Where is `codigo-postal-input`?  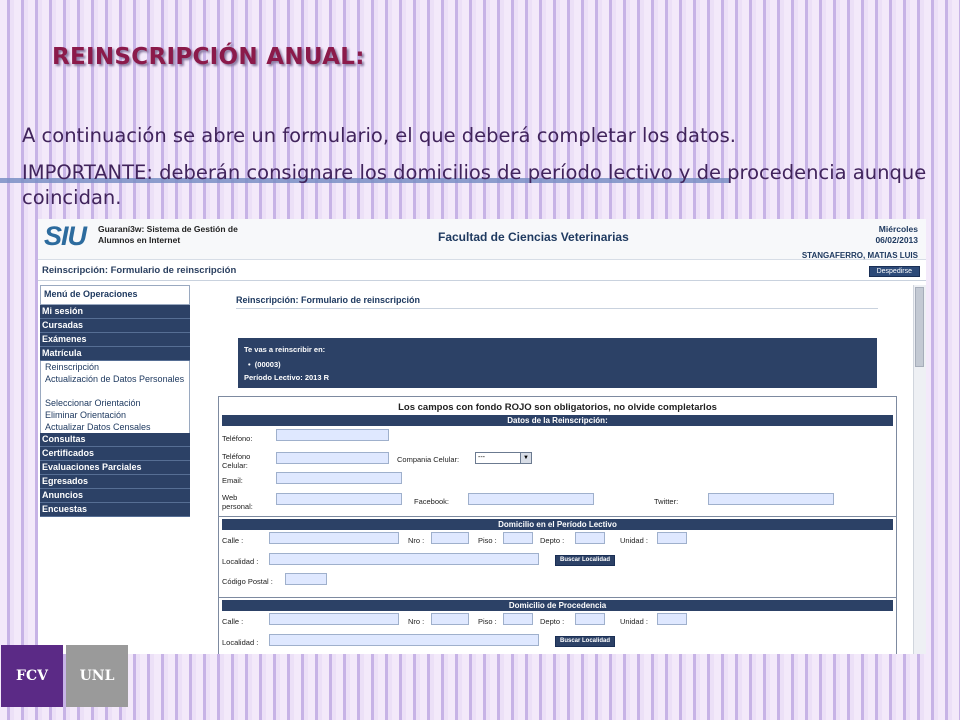
codigo-postal-input is located at coordinates (306, 579).